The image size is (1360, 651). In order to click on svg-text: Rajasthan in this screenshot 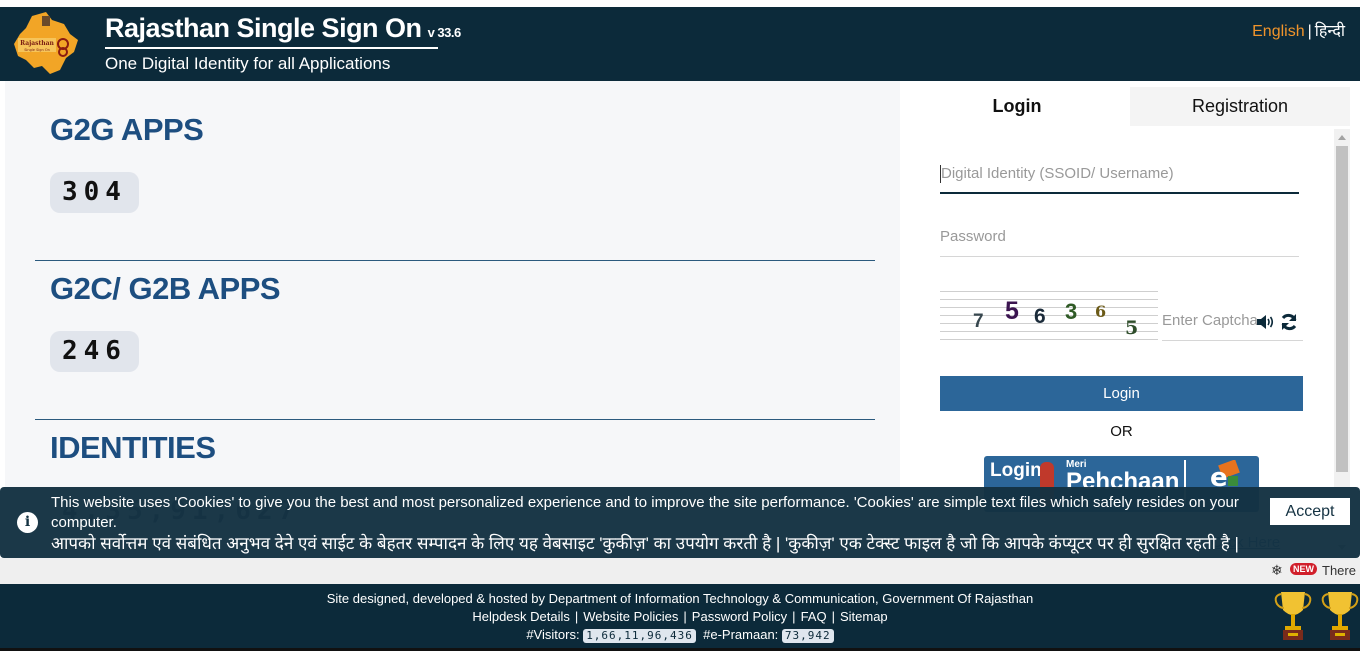, I will do `click(37, 43)`.